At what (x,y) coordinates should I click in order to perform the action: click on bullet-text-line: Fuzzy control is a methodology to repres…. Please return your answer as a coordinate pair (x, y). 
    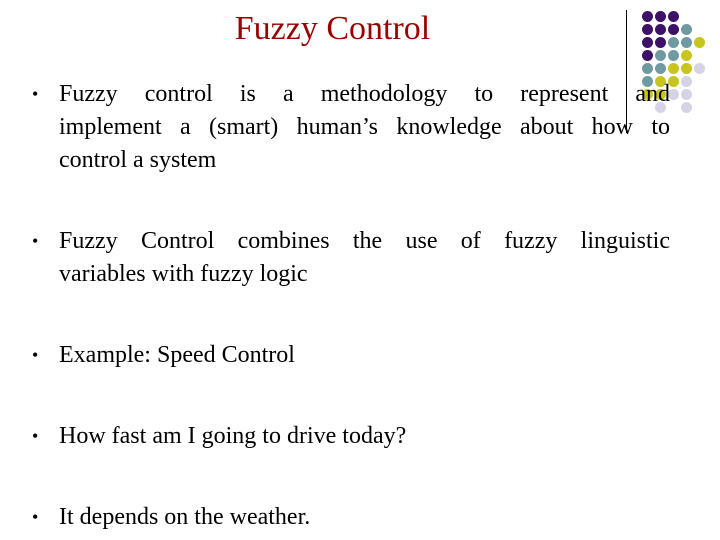
    Looking at the image, I should click on (364, 94).